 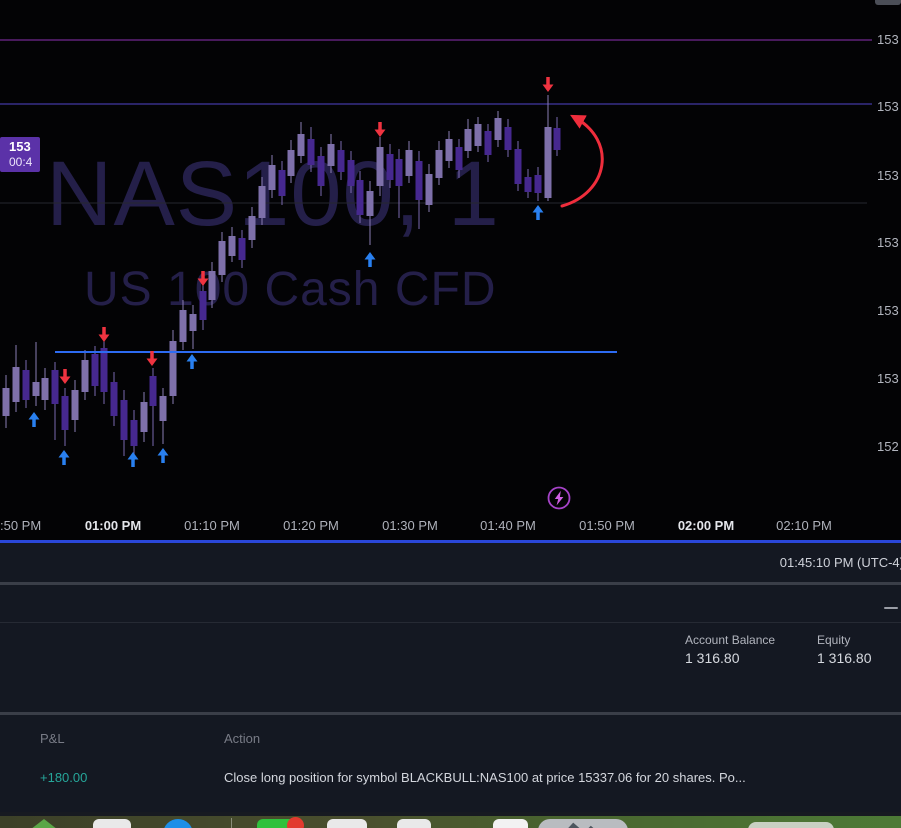 I want to click on blue-circle-app-icon, so click(x=178, y=823).